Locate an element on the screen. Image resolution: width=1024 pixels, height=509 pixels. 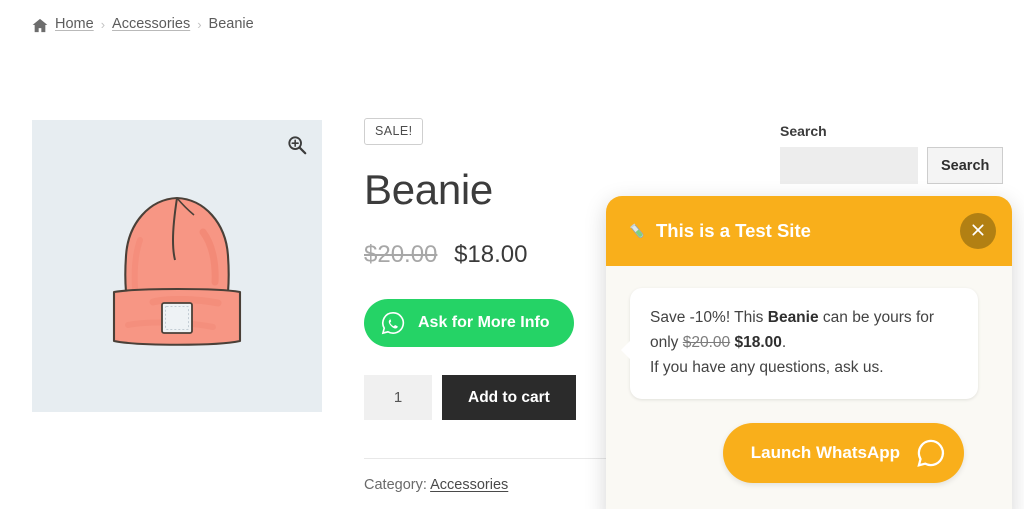
breadcrumb-link-accessories: Accessories is located at coordinates (151, 24).